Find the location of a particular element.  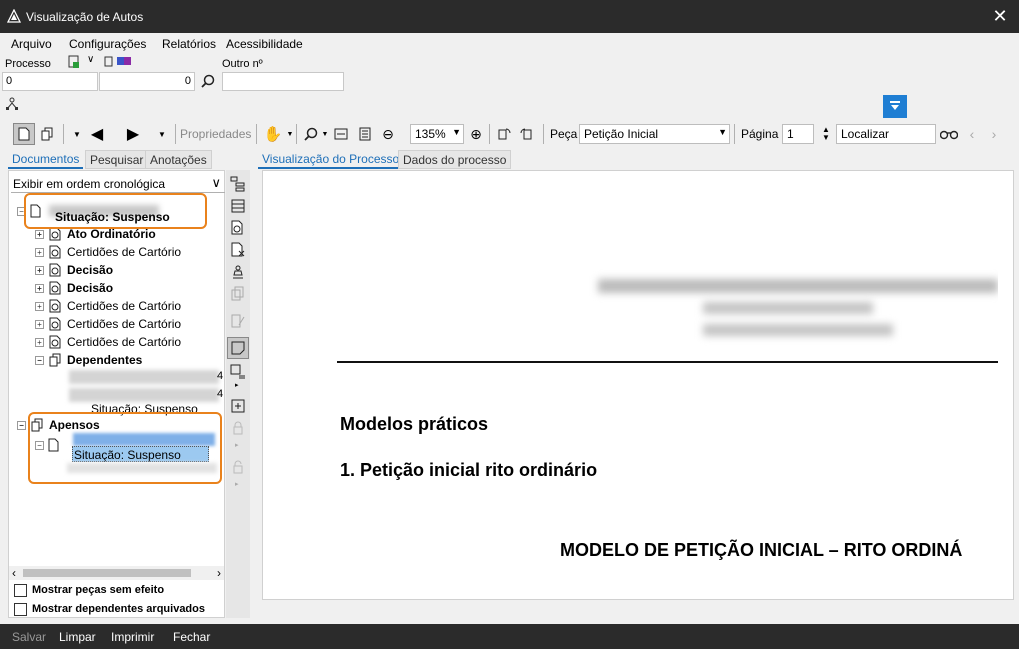

other-number-field is located at coordinates (283, 81).